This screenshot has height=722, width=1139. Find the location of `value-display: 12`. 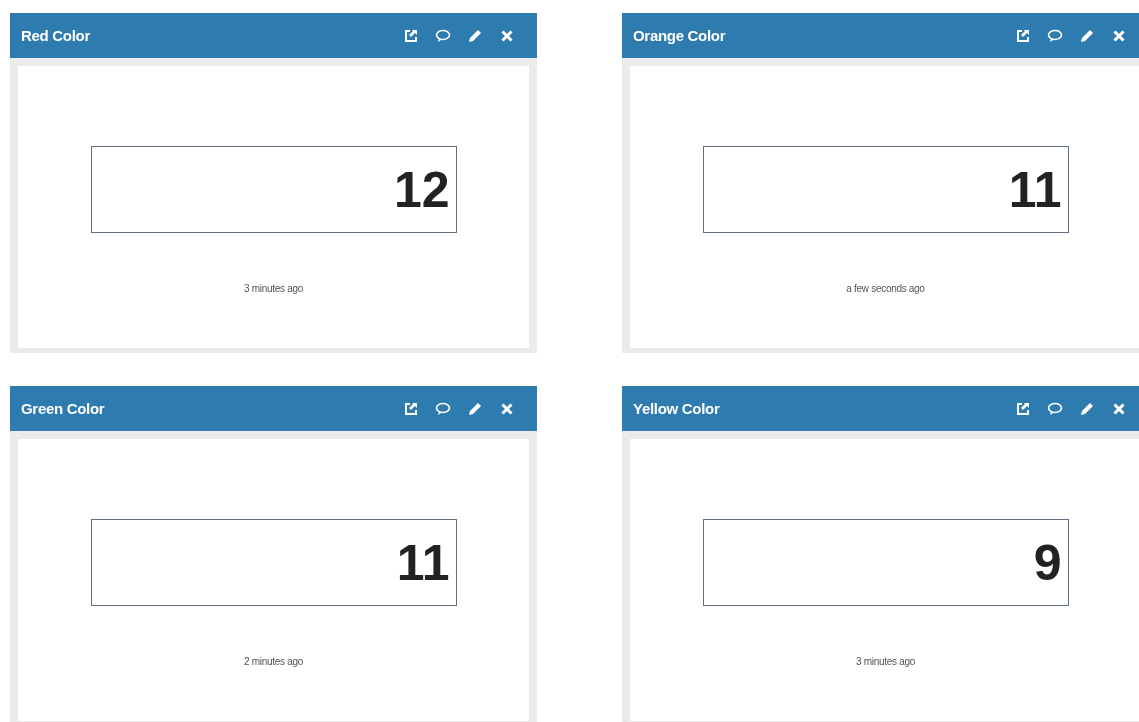

value-display: 12 is located at coordinates (273, 189).